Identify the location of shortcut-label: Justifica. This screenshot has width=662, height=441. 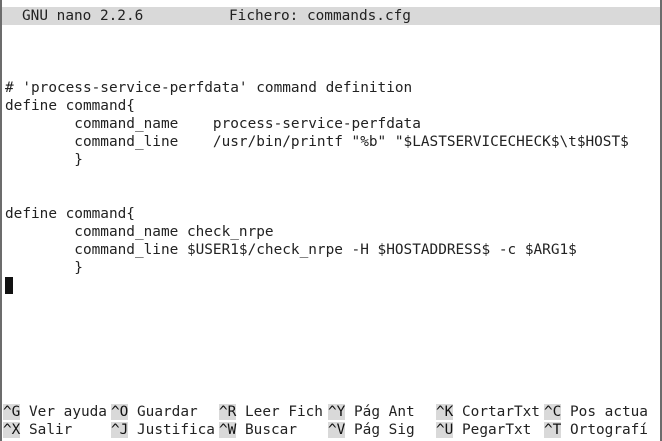
(176, 430).